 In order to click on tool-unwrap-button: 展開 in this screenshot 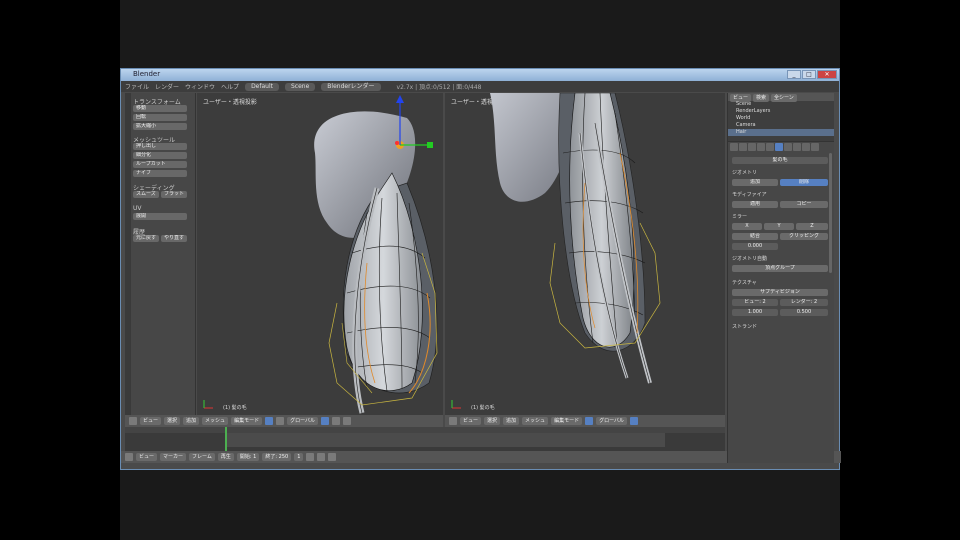, I will do `click(160, 216)`.